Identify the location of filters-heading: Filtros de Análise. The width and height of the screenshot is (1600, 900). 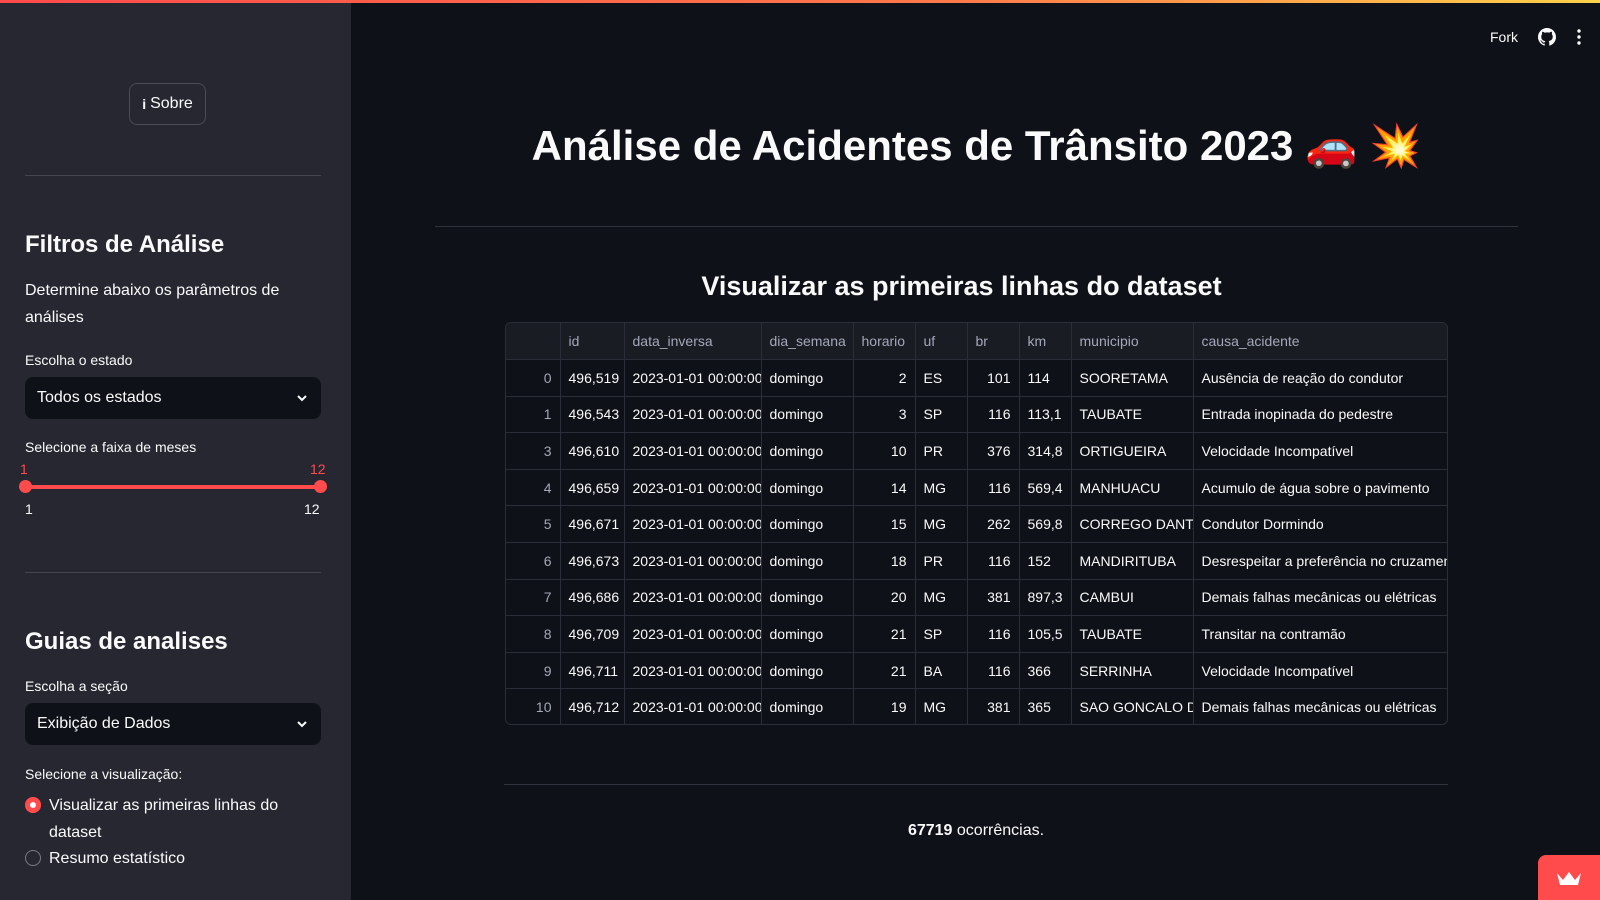
(125, 244).